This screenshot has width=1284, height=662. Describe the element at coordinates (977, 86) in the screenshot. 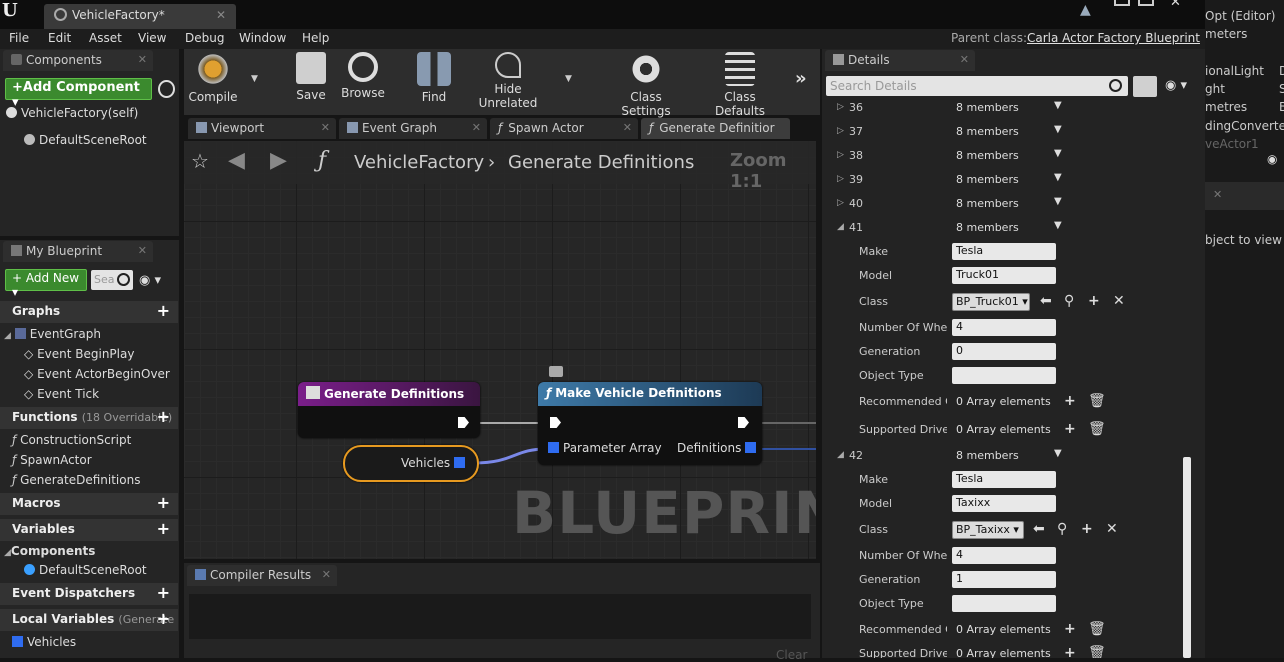

I see `details-search-input: Search Details` at that location.